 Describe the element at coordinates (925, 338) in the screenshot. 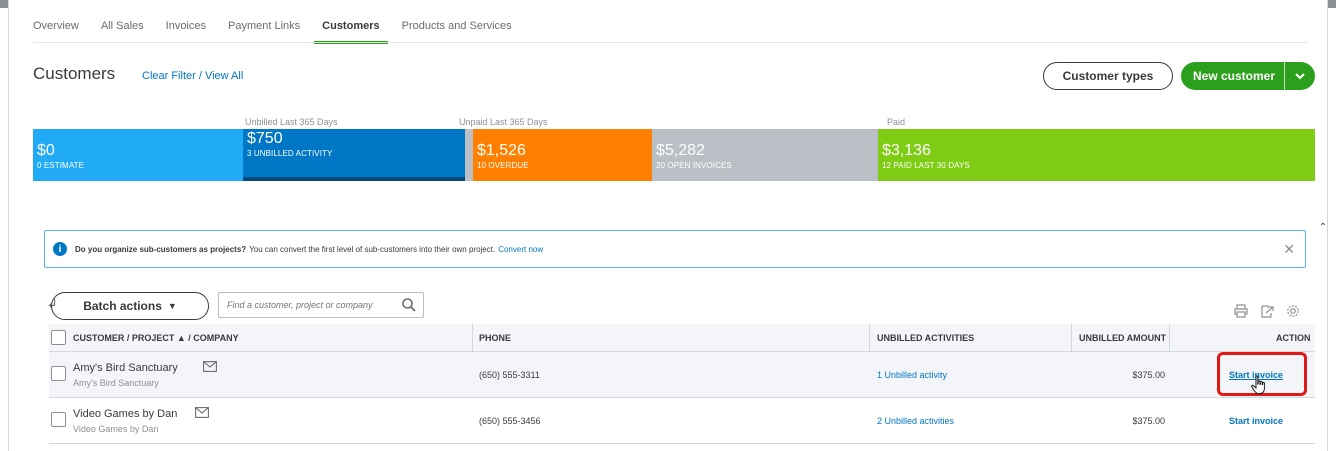

I see `column-unbilled-activities: UNBILLED ACTIVITIES` at that location.